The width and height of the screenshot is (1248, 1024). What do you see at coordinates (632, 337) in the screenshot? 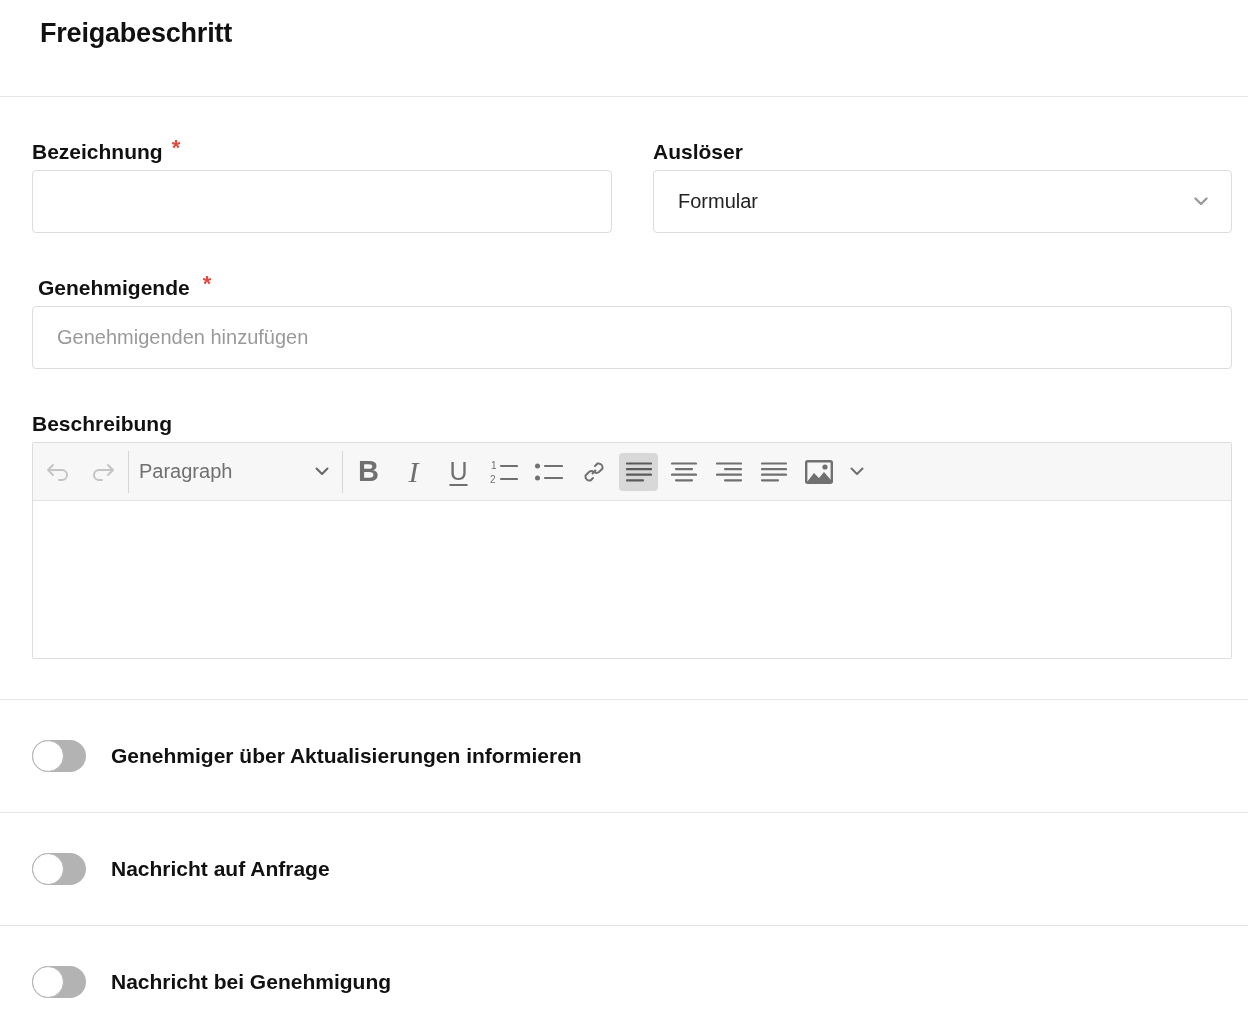
I see `approvers-input-field: Genehmigenden hinzufügen` at bounding box center [632, 337].